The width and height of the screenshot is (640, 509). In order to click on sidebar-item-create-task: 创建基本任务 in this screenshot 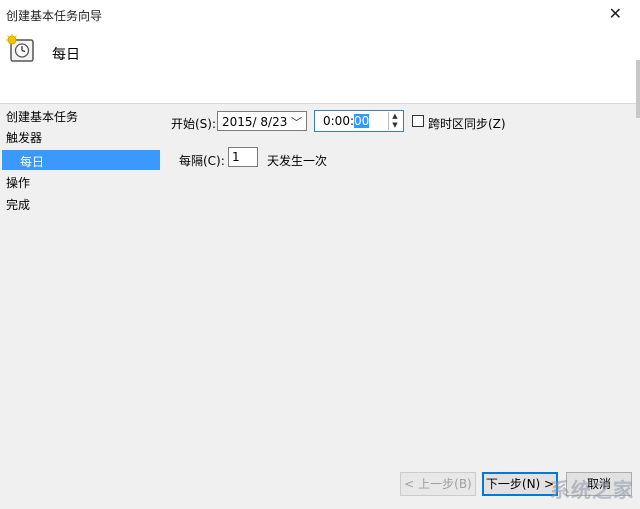, I will do `click(42, 116)`.